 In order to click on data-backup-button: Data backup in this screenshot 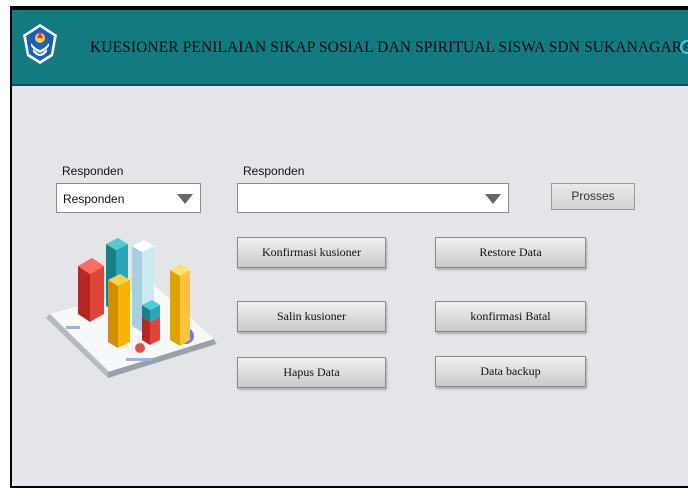, I will do `click(510, 371)`.